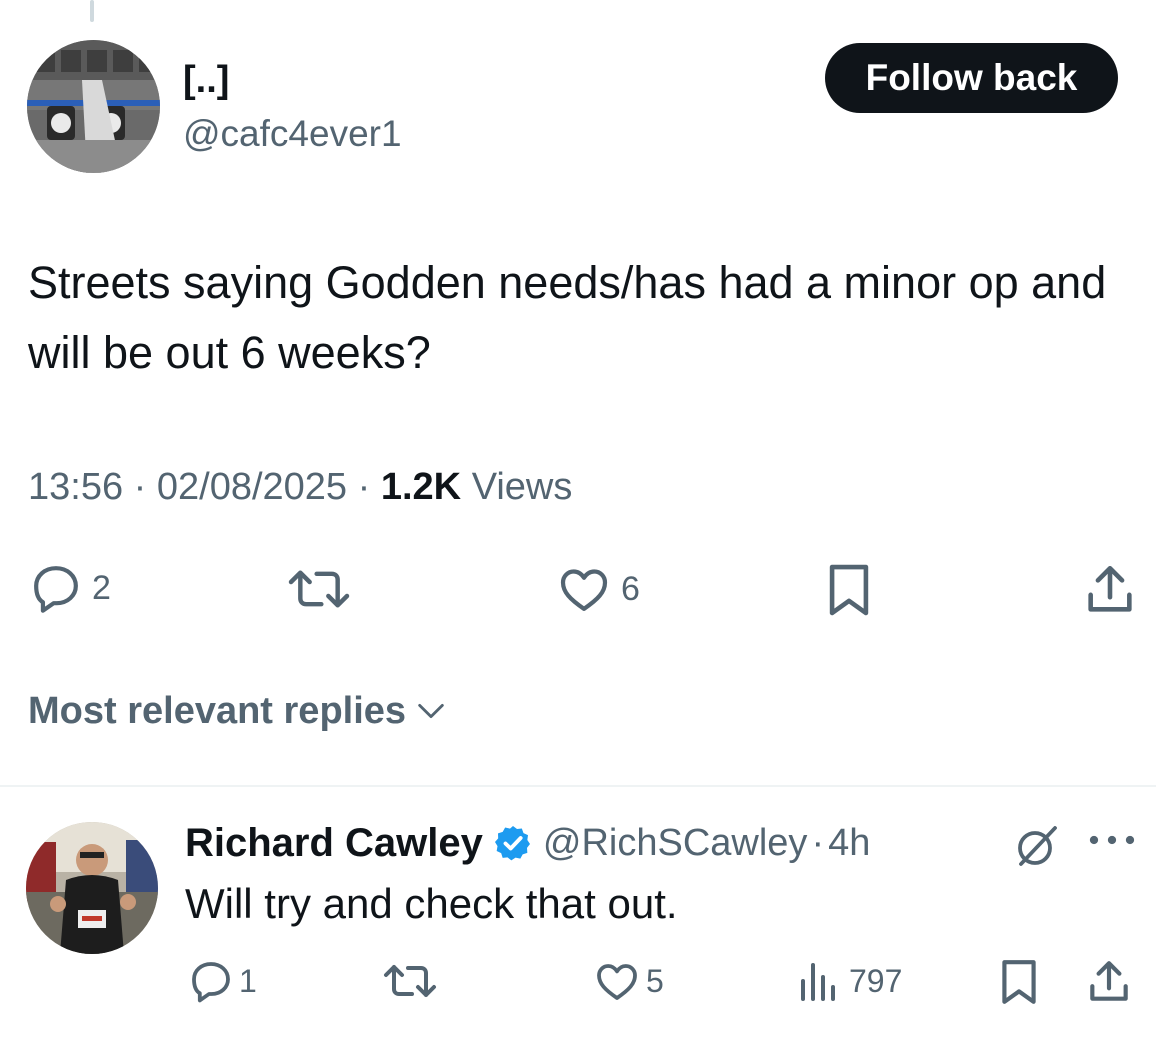  I want to click on chevron-down-icon, so click(431, 711).